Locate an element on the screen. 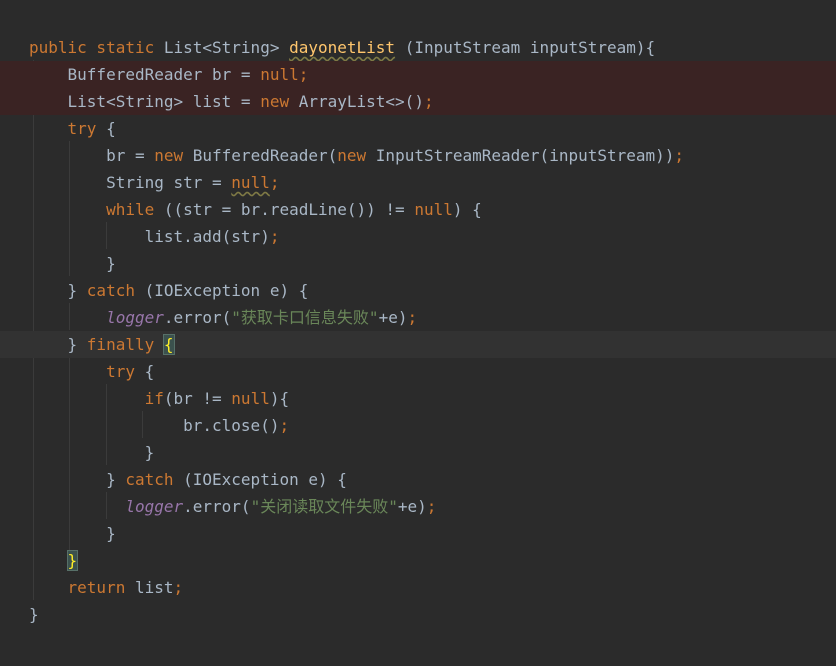 This screenshot has width=836, height=666. code-token: BufferedReader br = is located at coordinates (145, 74).